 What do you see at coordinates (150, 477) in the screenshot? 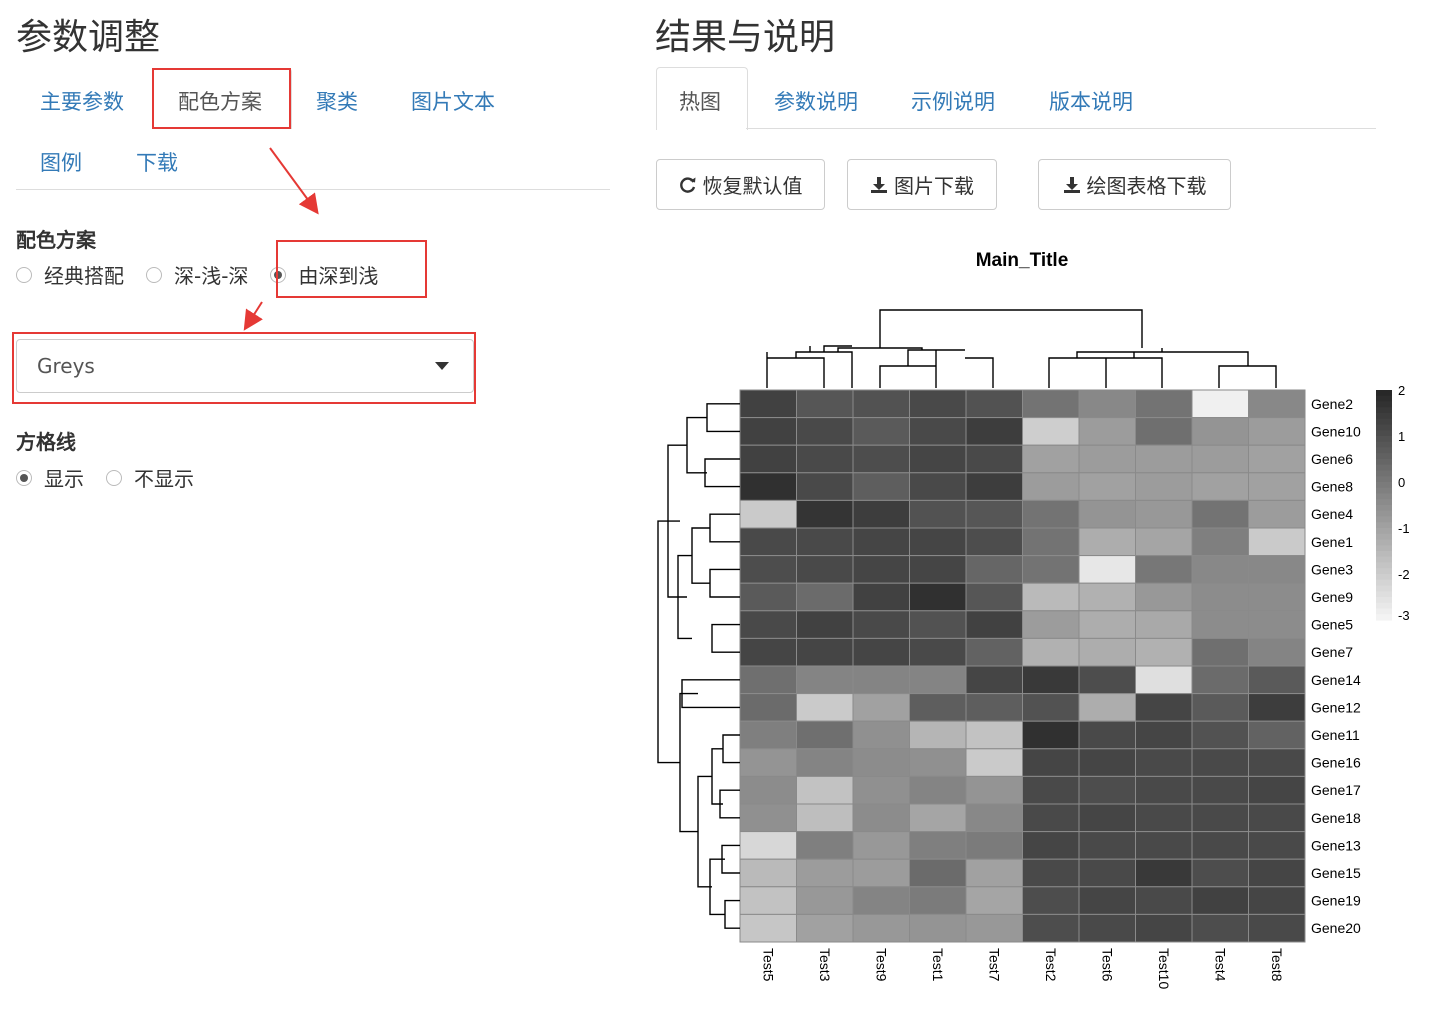
I see `radio-hide-grid: 不显示` at bounding box center [150, 477].